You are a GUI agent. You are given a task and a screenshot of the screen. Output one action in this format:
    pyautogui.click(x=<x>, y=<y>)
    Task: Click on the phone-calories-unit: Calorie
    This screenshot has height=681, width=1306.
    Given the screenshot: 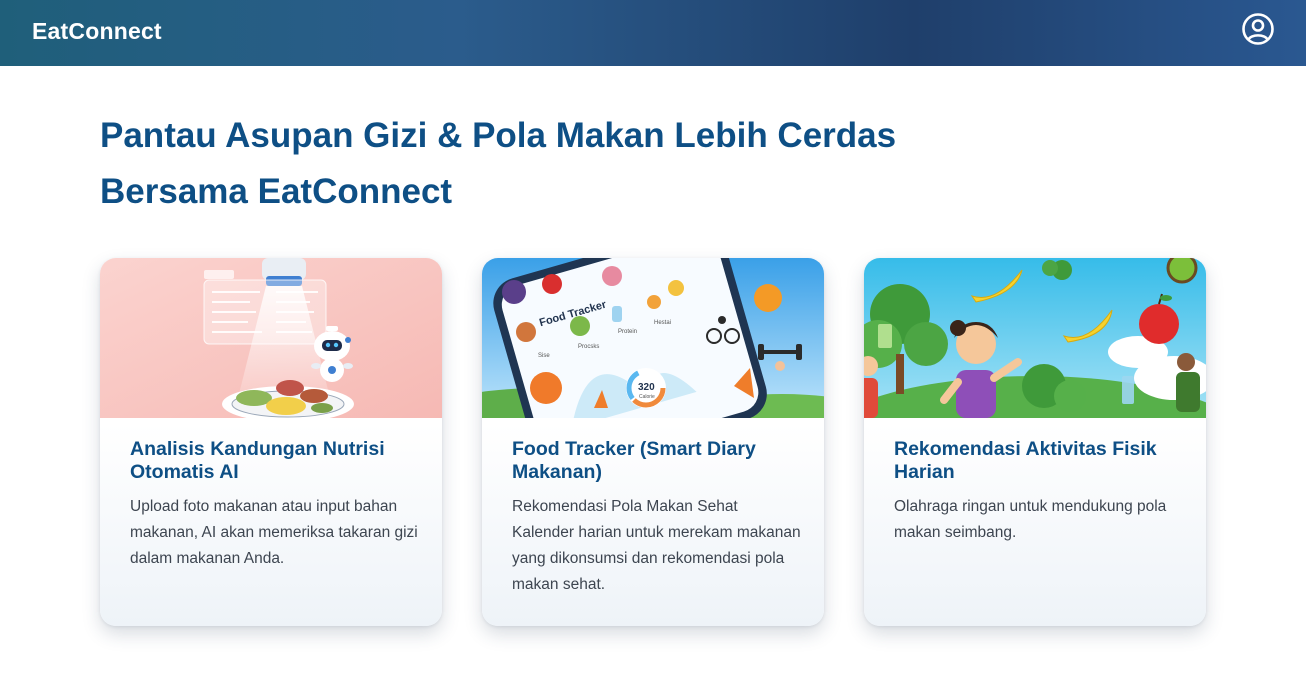 What is the action you would take?
    pyautogui.click(x=647, y=397)
    